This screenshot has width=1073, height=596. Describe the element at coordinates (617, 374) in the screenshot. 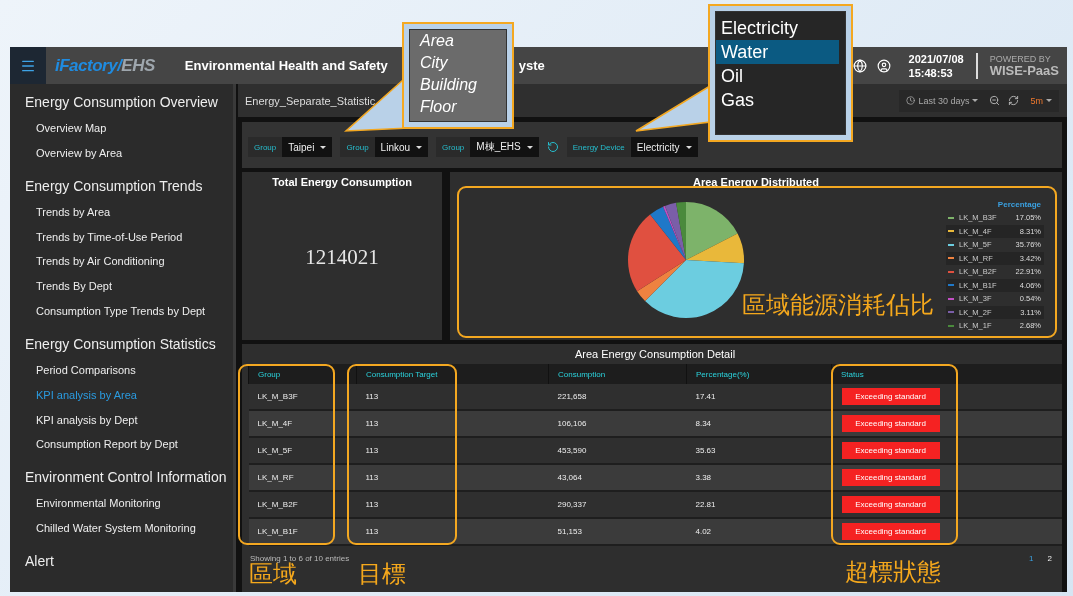

I see `column-header: Consumption` at that location.